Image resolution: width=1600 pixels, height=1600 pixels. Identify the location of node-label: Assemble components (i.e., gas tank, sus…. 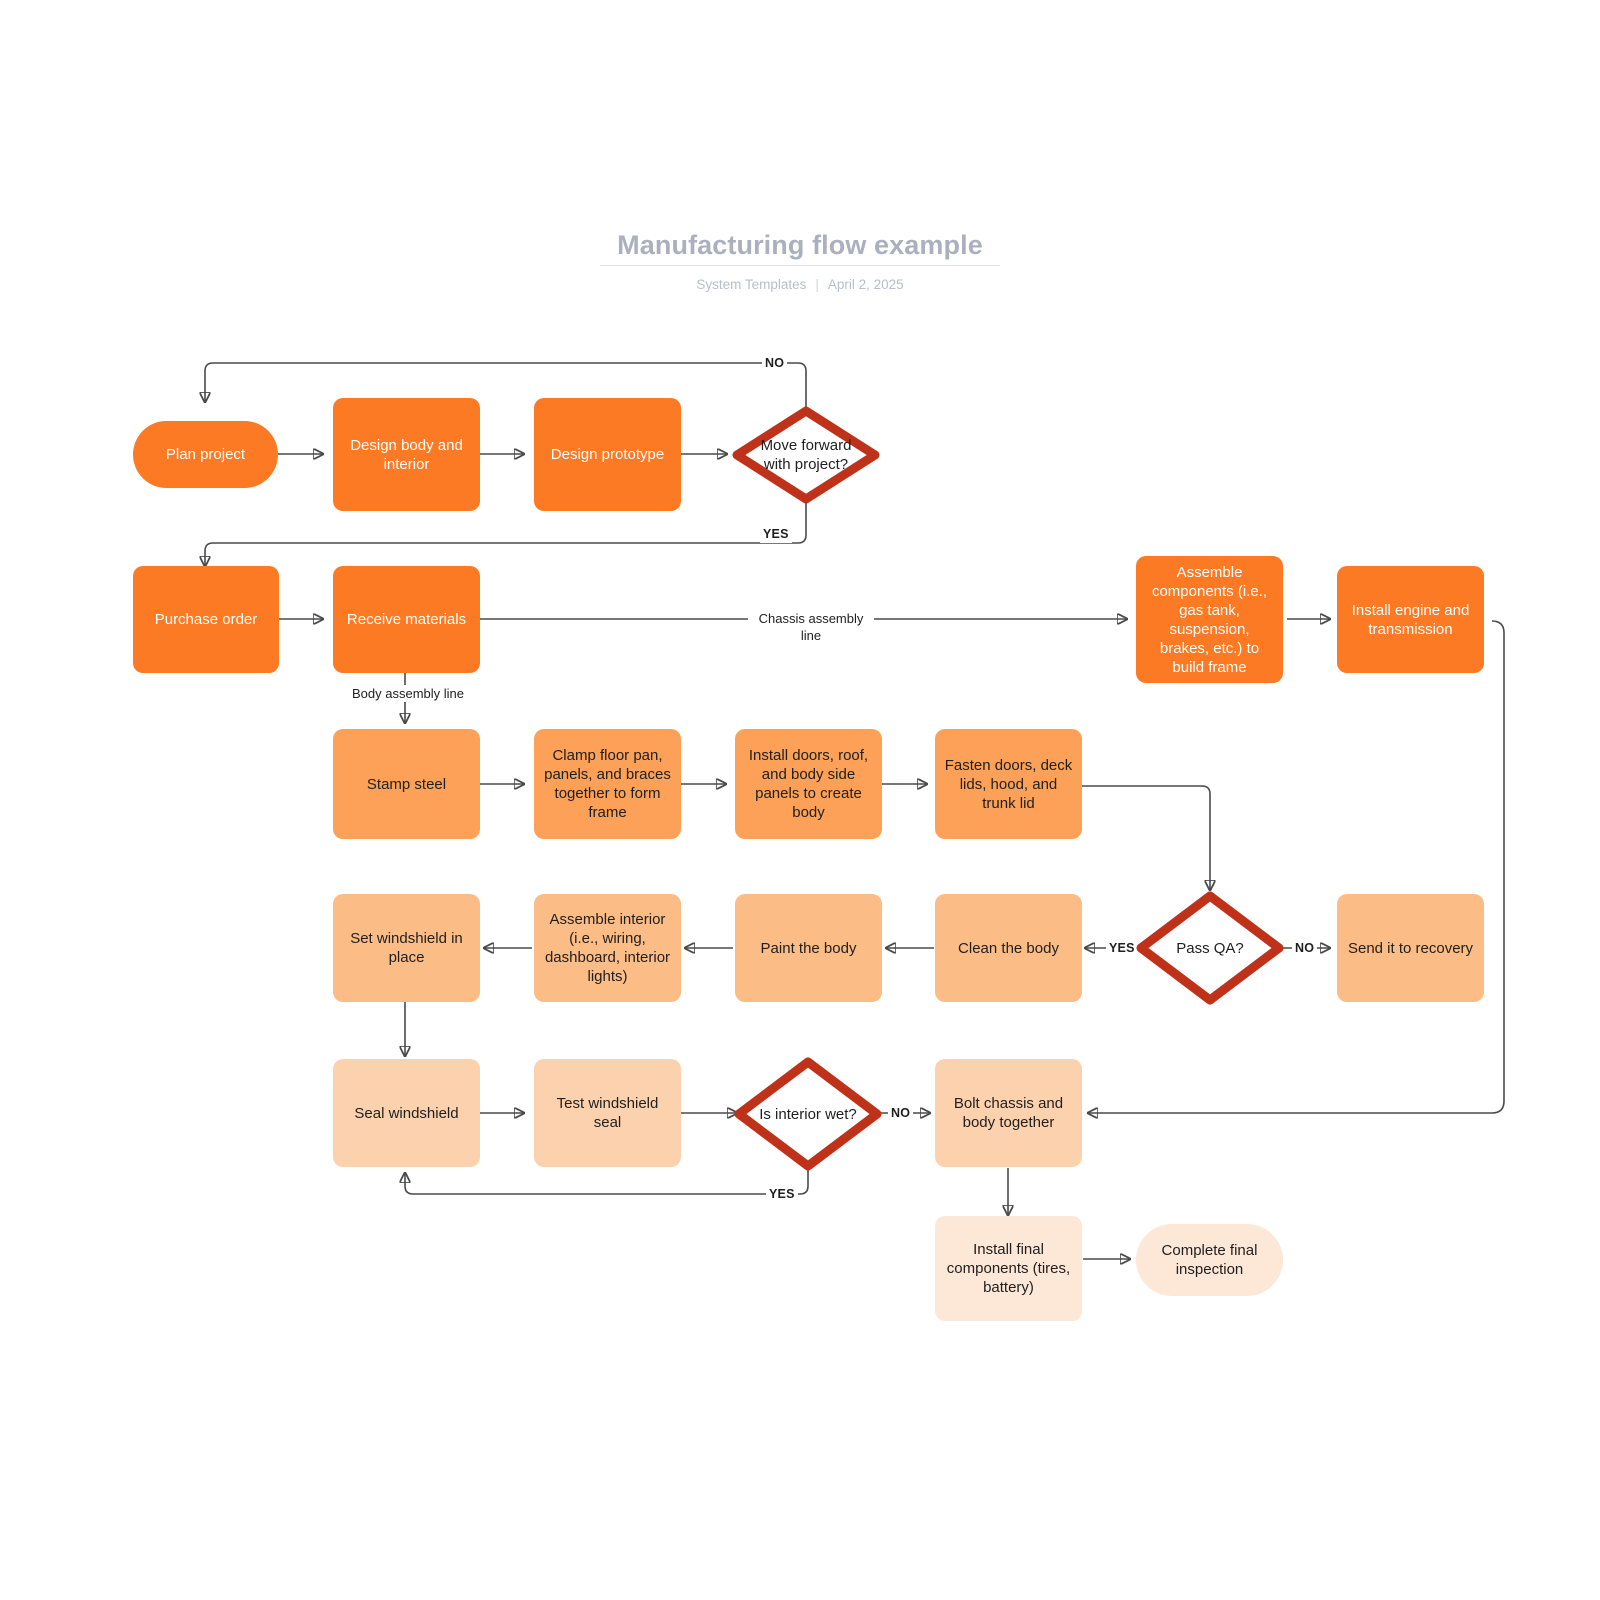
(1209, 619).